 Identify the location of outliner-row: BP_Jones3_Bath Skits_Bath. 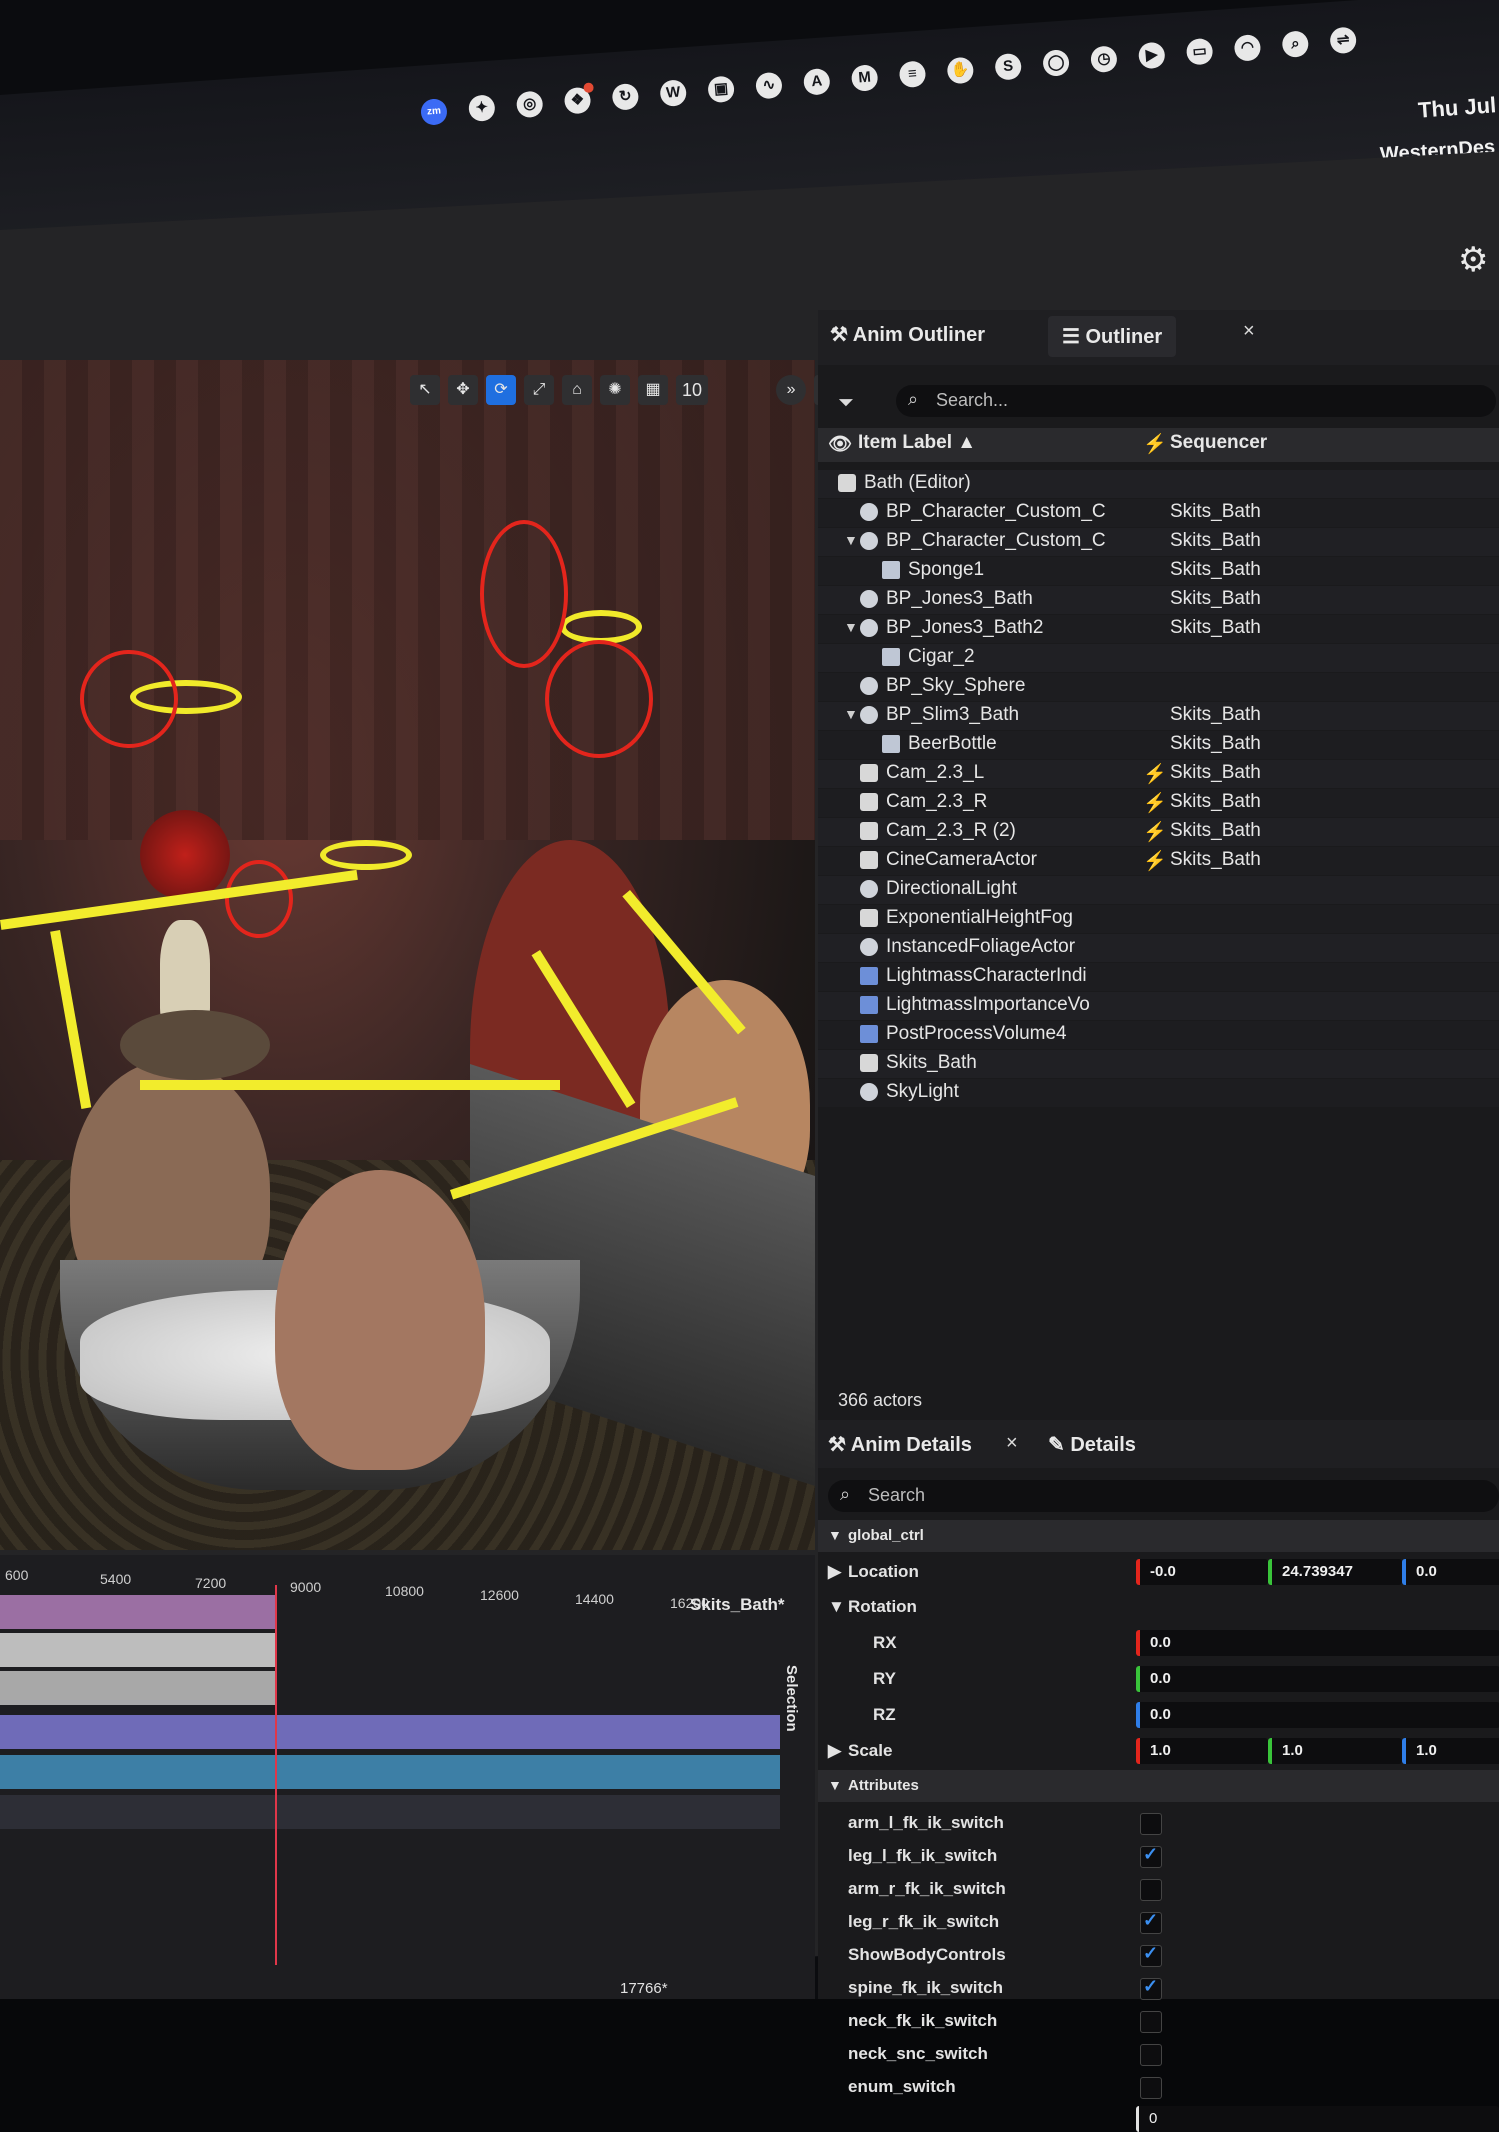
(1158, 600).